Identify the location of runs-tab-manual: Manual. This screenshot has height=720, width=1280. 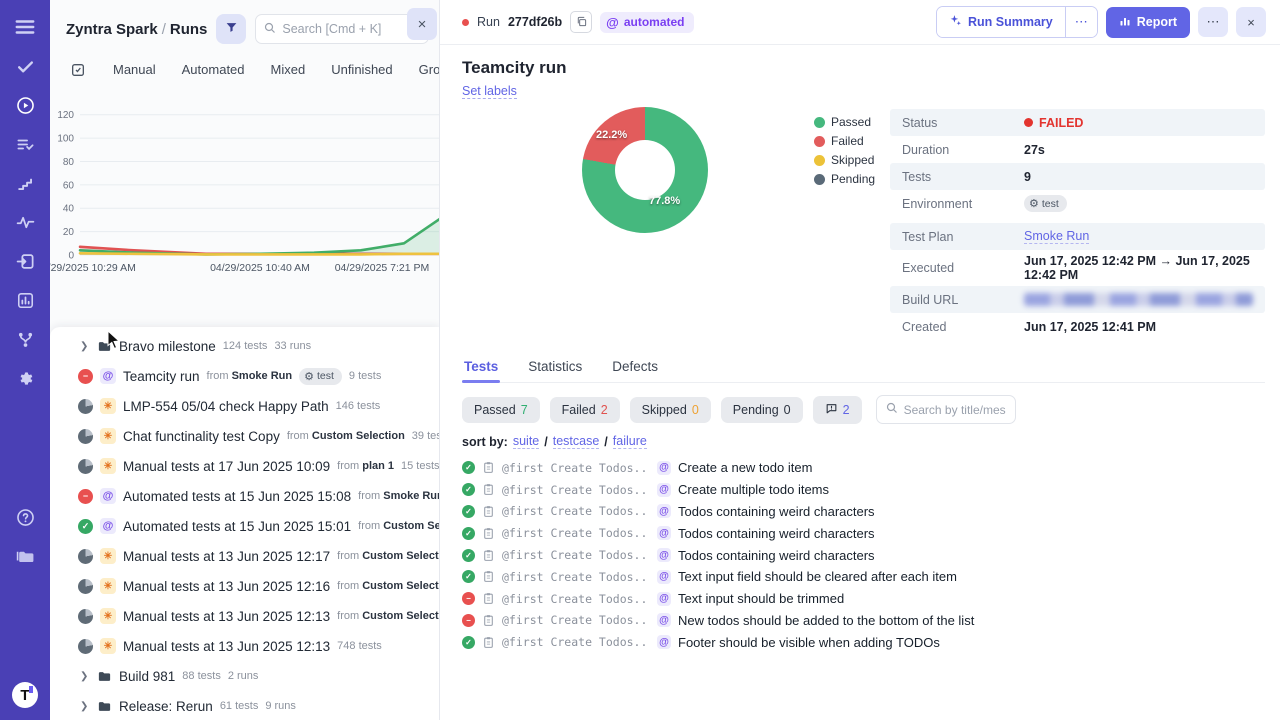
(134, 69).